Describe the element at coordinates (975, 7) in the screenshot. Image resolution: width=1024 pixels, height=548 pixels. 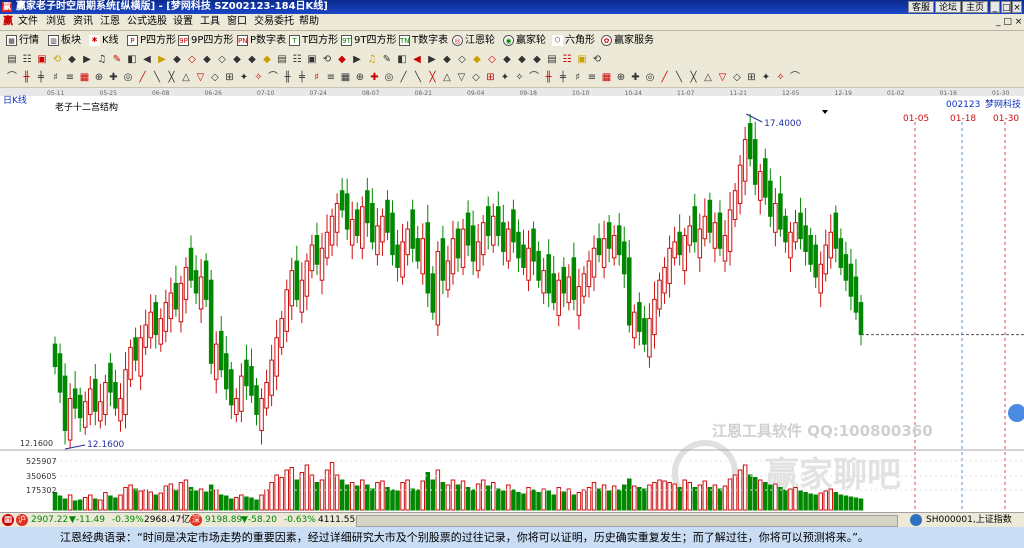
I see `homepage-button: 主页` at that location.